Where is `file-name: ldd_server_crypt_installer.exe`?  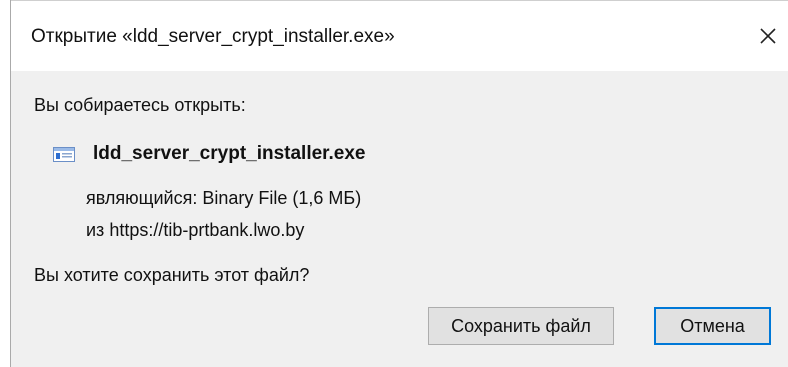 file-name: ldd_server_crypt_installer.exe is located at coordinates (229, 153).